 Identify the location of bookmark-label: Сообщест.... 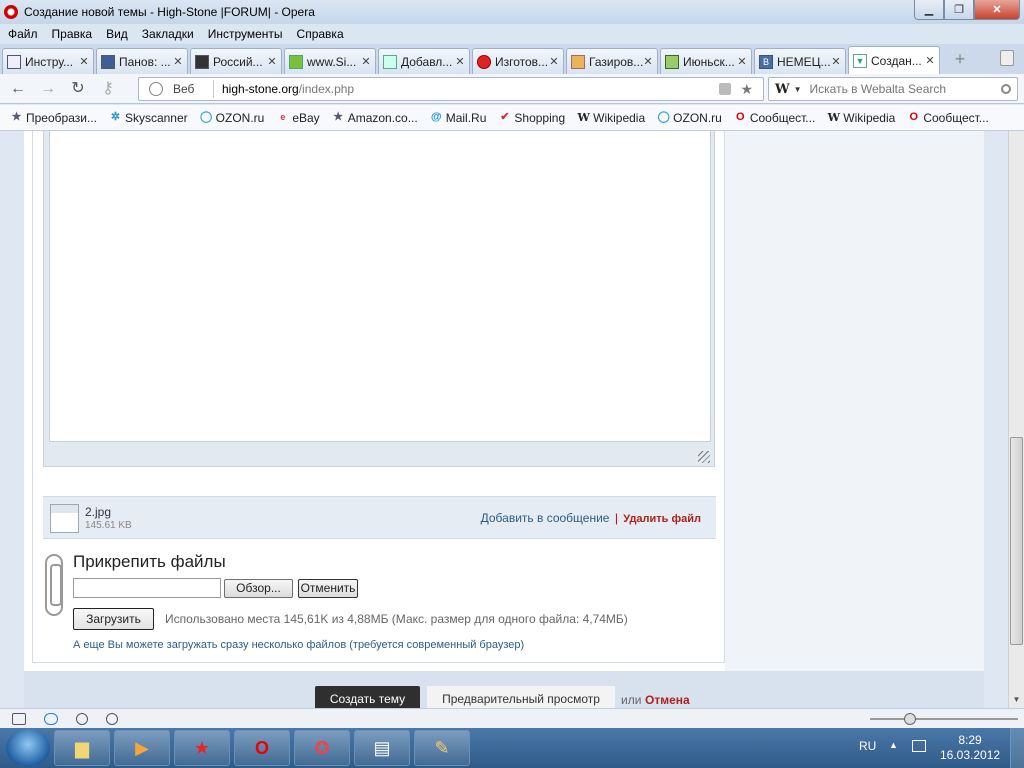
(956, 117).